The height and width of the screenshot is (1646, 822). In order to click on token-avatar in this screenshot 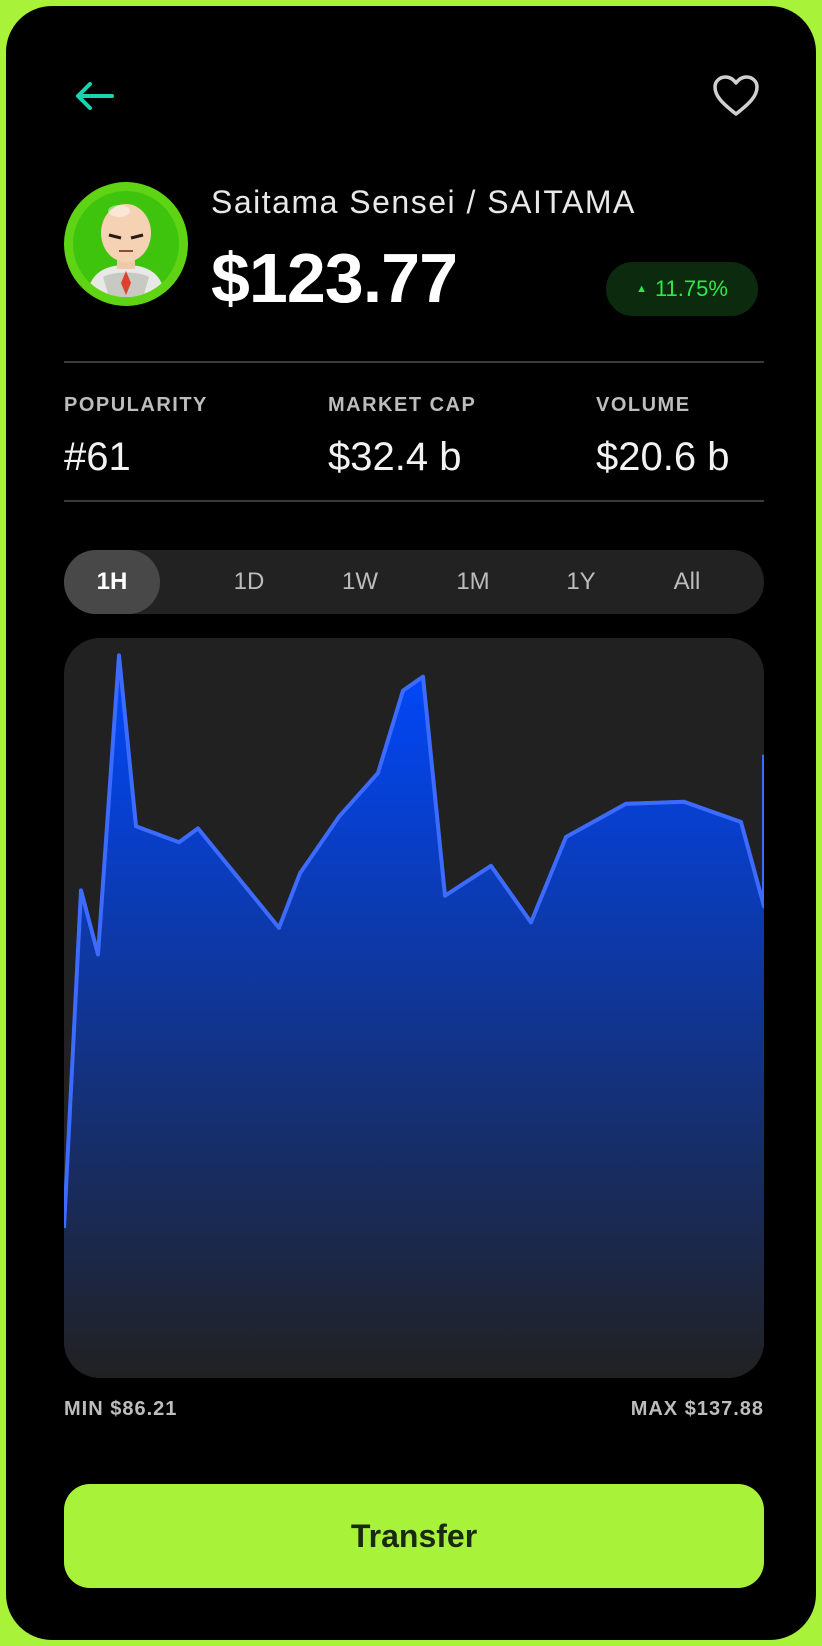, I will do `click(126, 244)`.